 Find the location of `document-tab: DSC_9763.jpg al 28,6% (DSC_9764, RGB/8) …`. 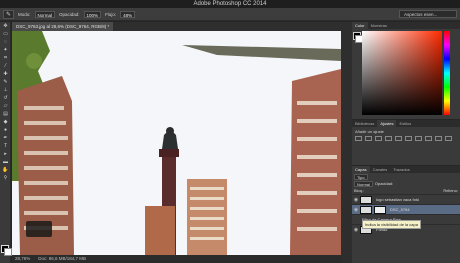

document-tab: DSC_9763.jpg al 28,6% (DSC_9764, RGB/8) … is located at coordinates (63, 26).